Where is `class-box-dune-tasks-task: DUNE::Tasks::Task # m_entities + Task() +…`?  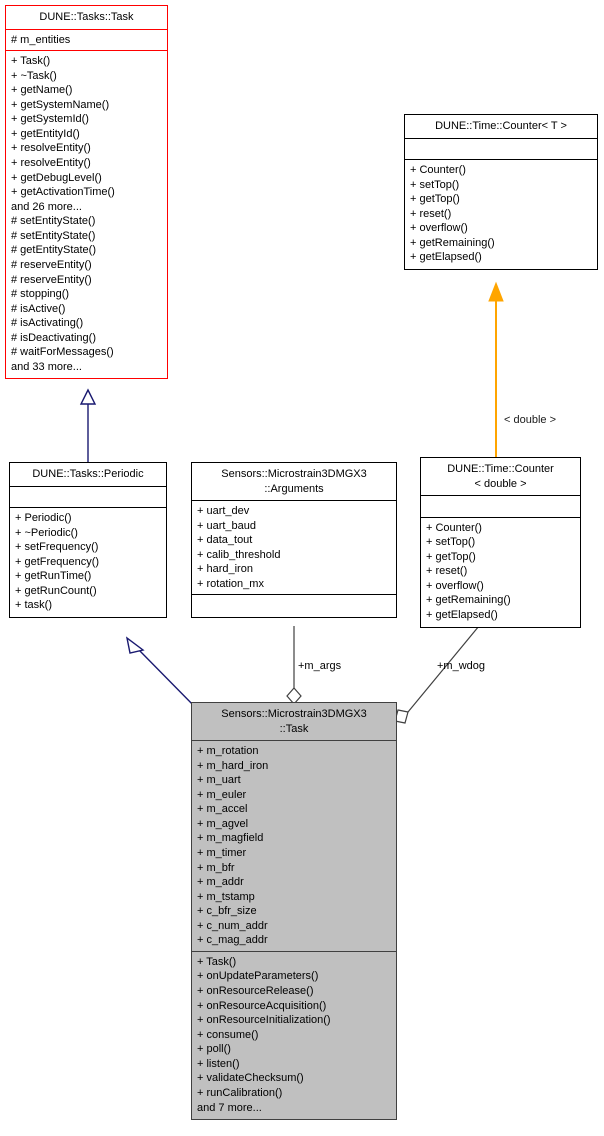
class-box-dune-tasks-task: DUNE::Tasks::Task # m_entities + Task() +… is located at coordinates (86, 192).